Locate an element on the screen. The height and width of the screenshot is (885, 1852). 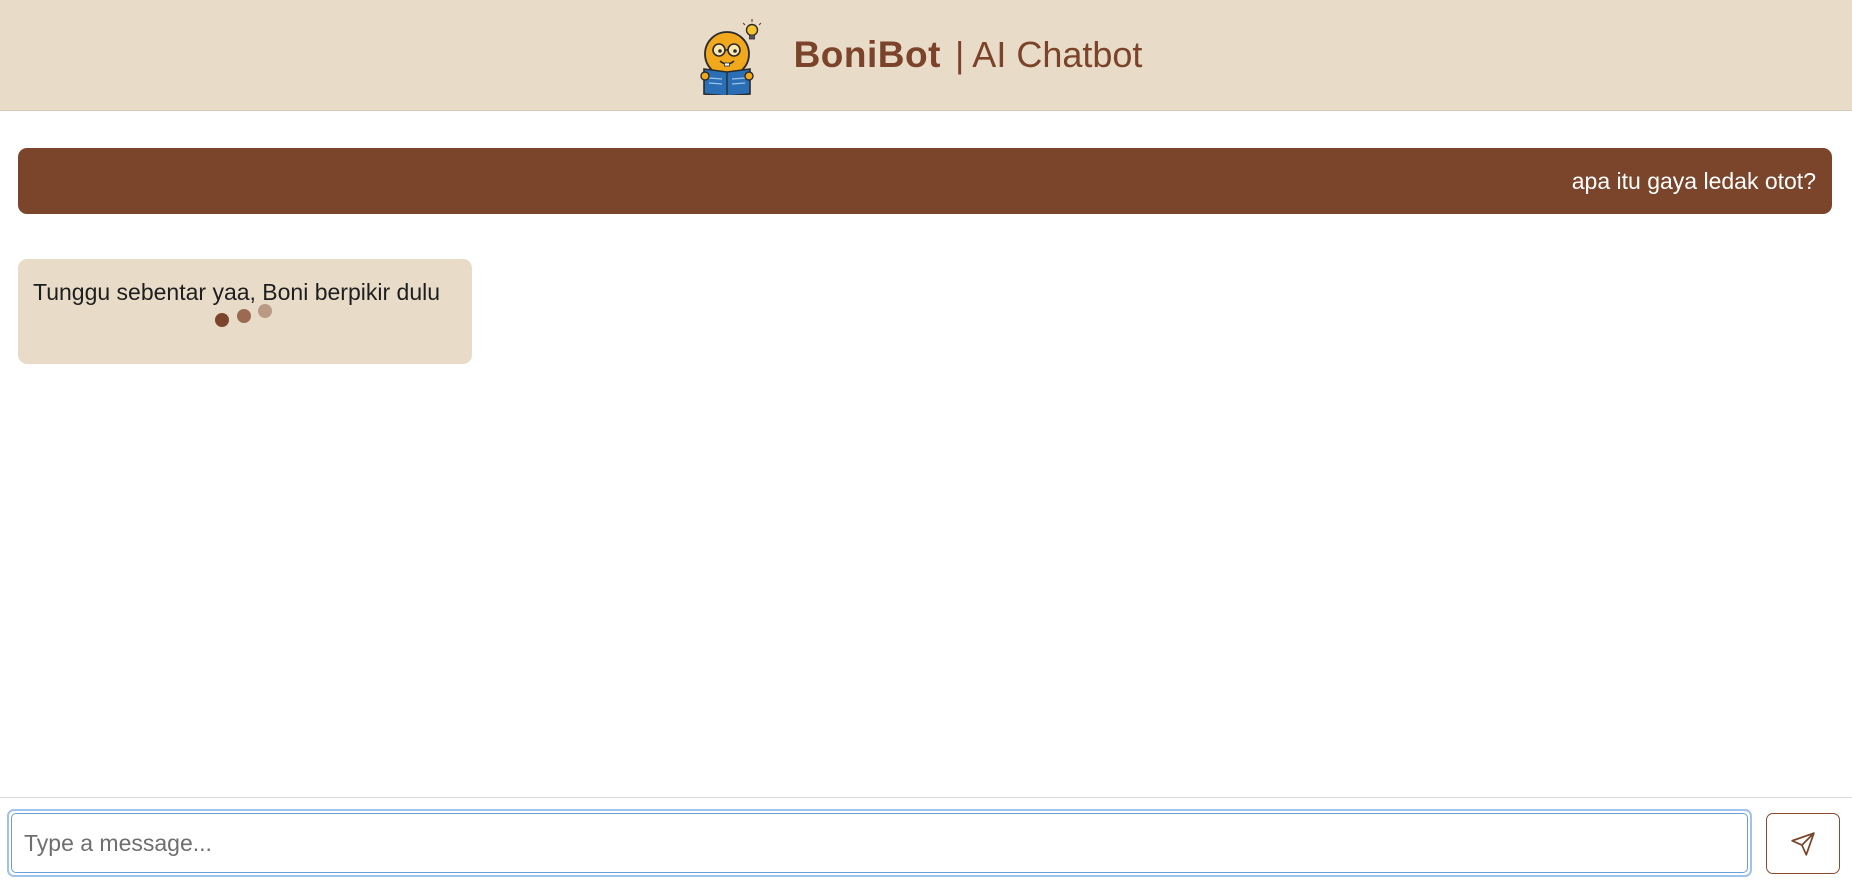
bonibot-logo-icon is located at coordinates (730, 57).